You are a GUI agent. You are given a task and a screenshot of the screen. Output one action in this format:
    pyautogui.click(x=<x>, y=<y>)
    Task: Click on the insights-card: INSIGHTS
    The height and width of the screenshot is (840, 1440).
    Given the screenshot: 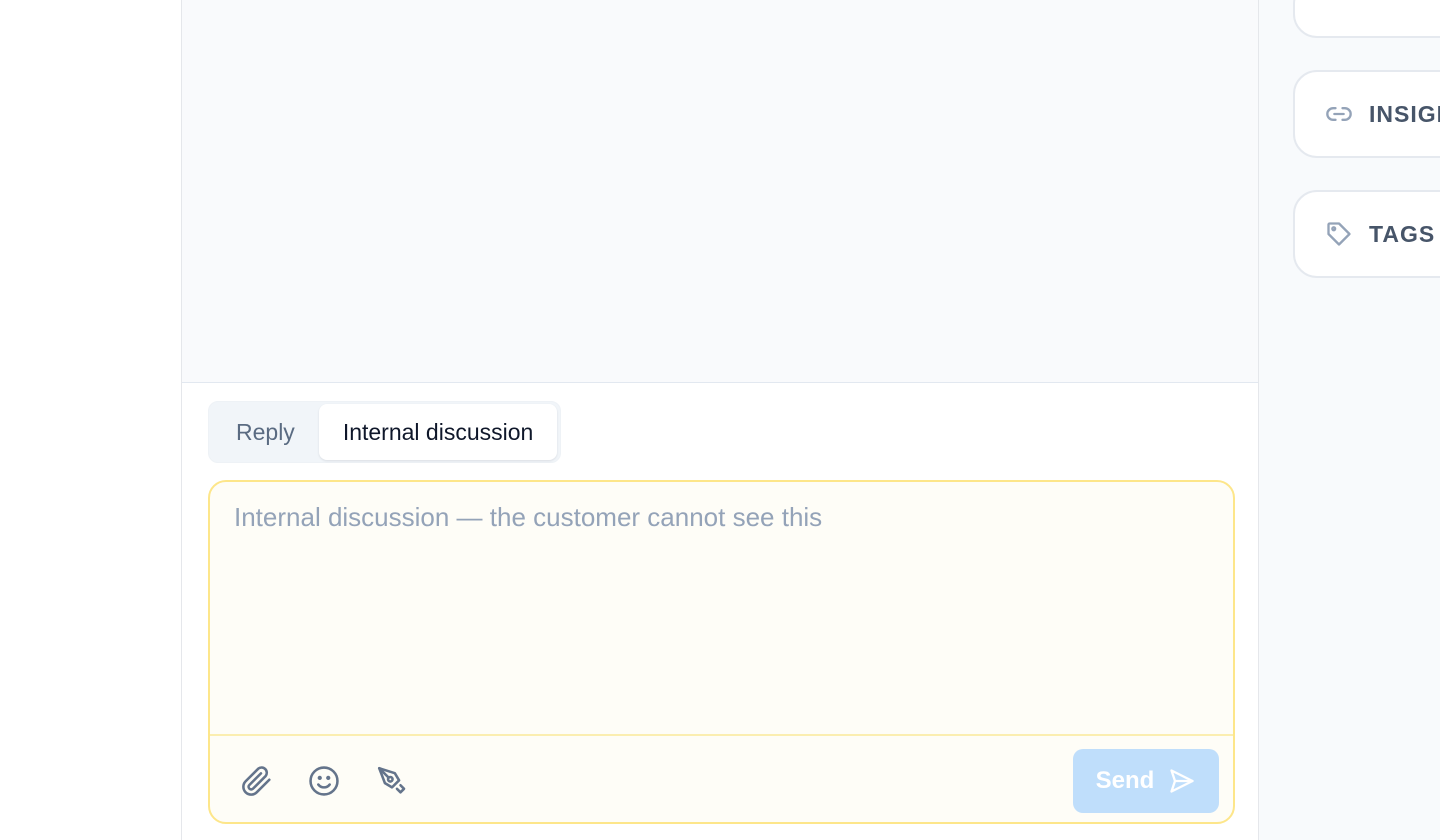 What is the action you would take?
    pyautogui.click(x=1366, y=114)
    